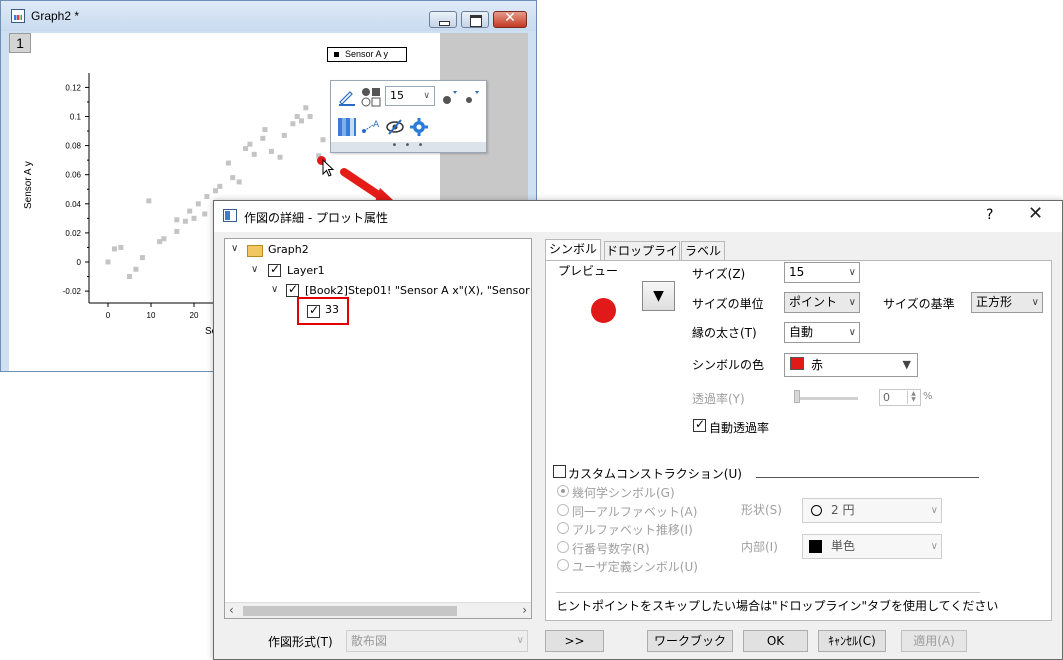 This screenshot has height=660, width=1063. Describe the element at coordinates (437, 641) in the screenshot. I see `plot-type-combo: 散布図 ∨` at that location.